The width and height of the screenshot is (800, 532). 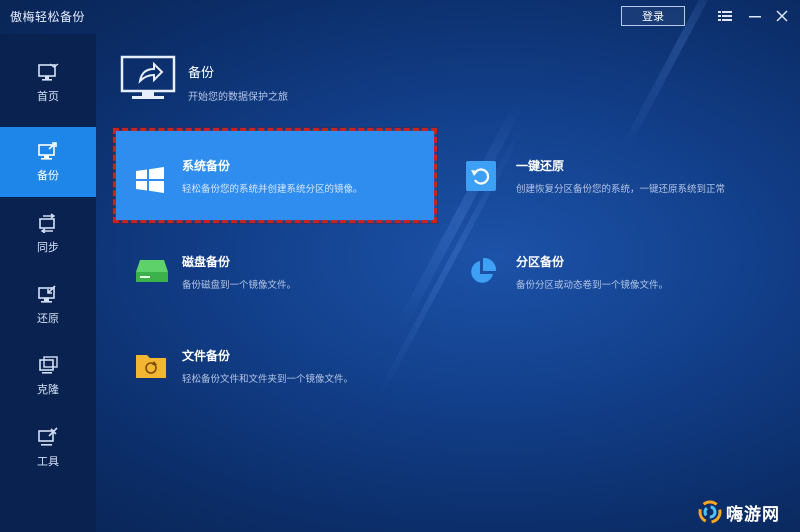 I want to click on sidebar-item-home: 首页, so click(x=48, y=83).